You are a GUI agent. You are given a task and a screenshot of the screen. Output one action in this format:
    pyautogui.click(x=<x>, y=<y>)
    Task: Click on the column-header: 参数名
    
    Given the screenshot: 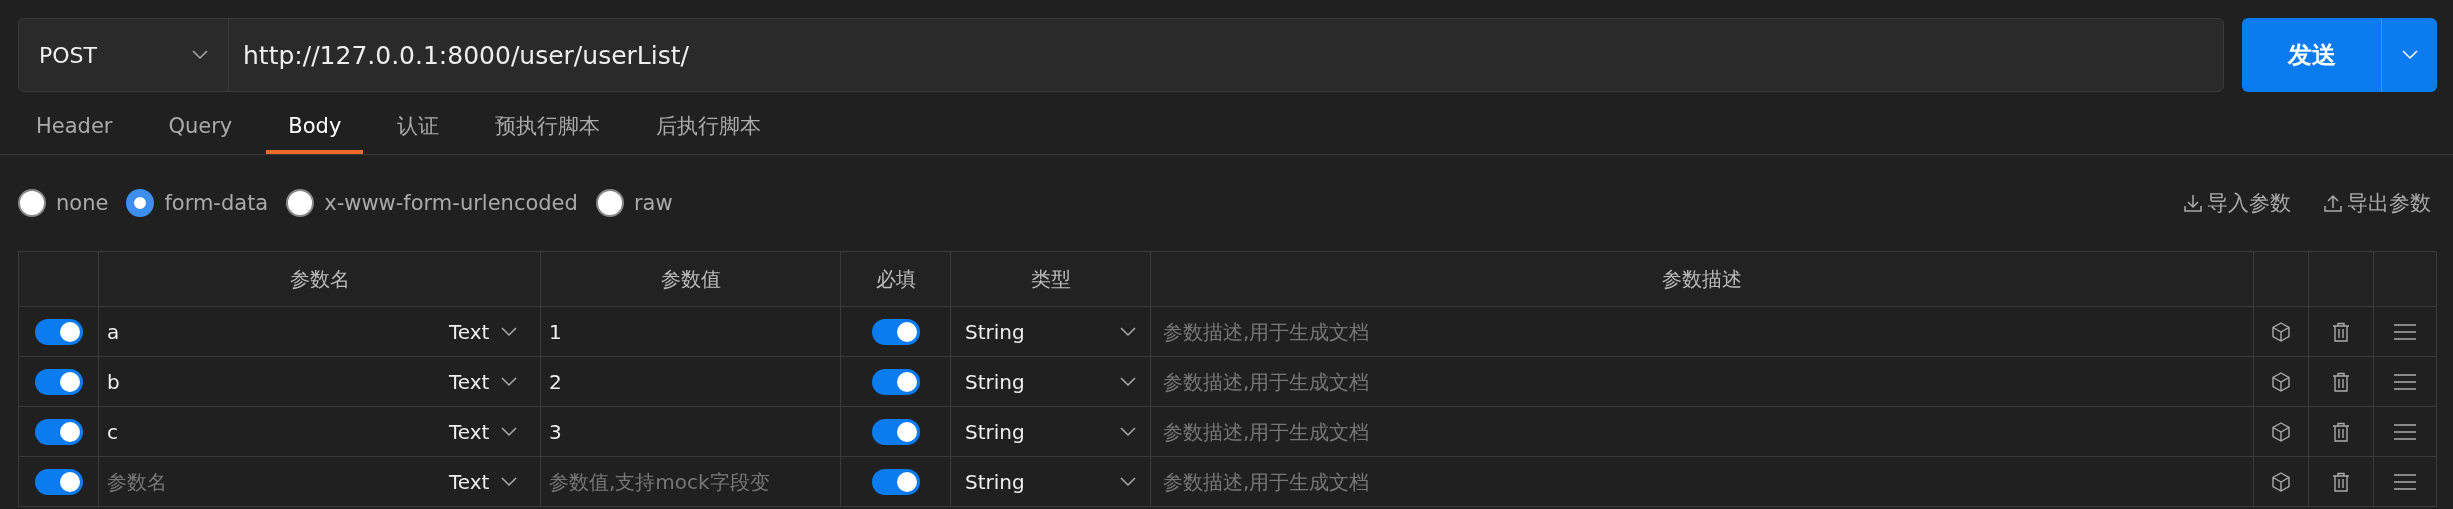 What is the action you would take?
    pyautogui.click(x=320, y=279)
    